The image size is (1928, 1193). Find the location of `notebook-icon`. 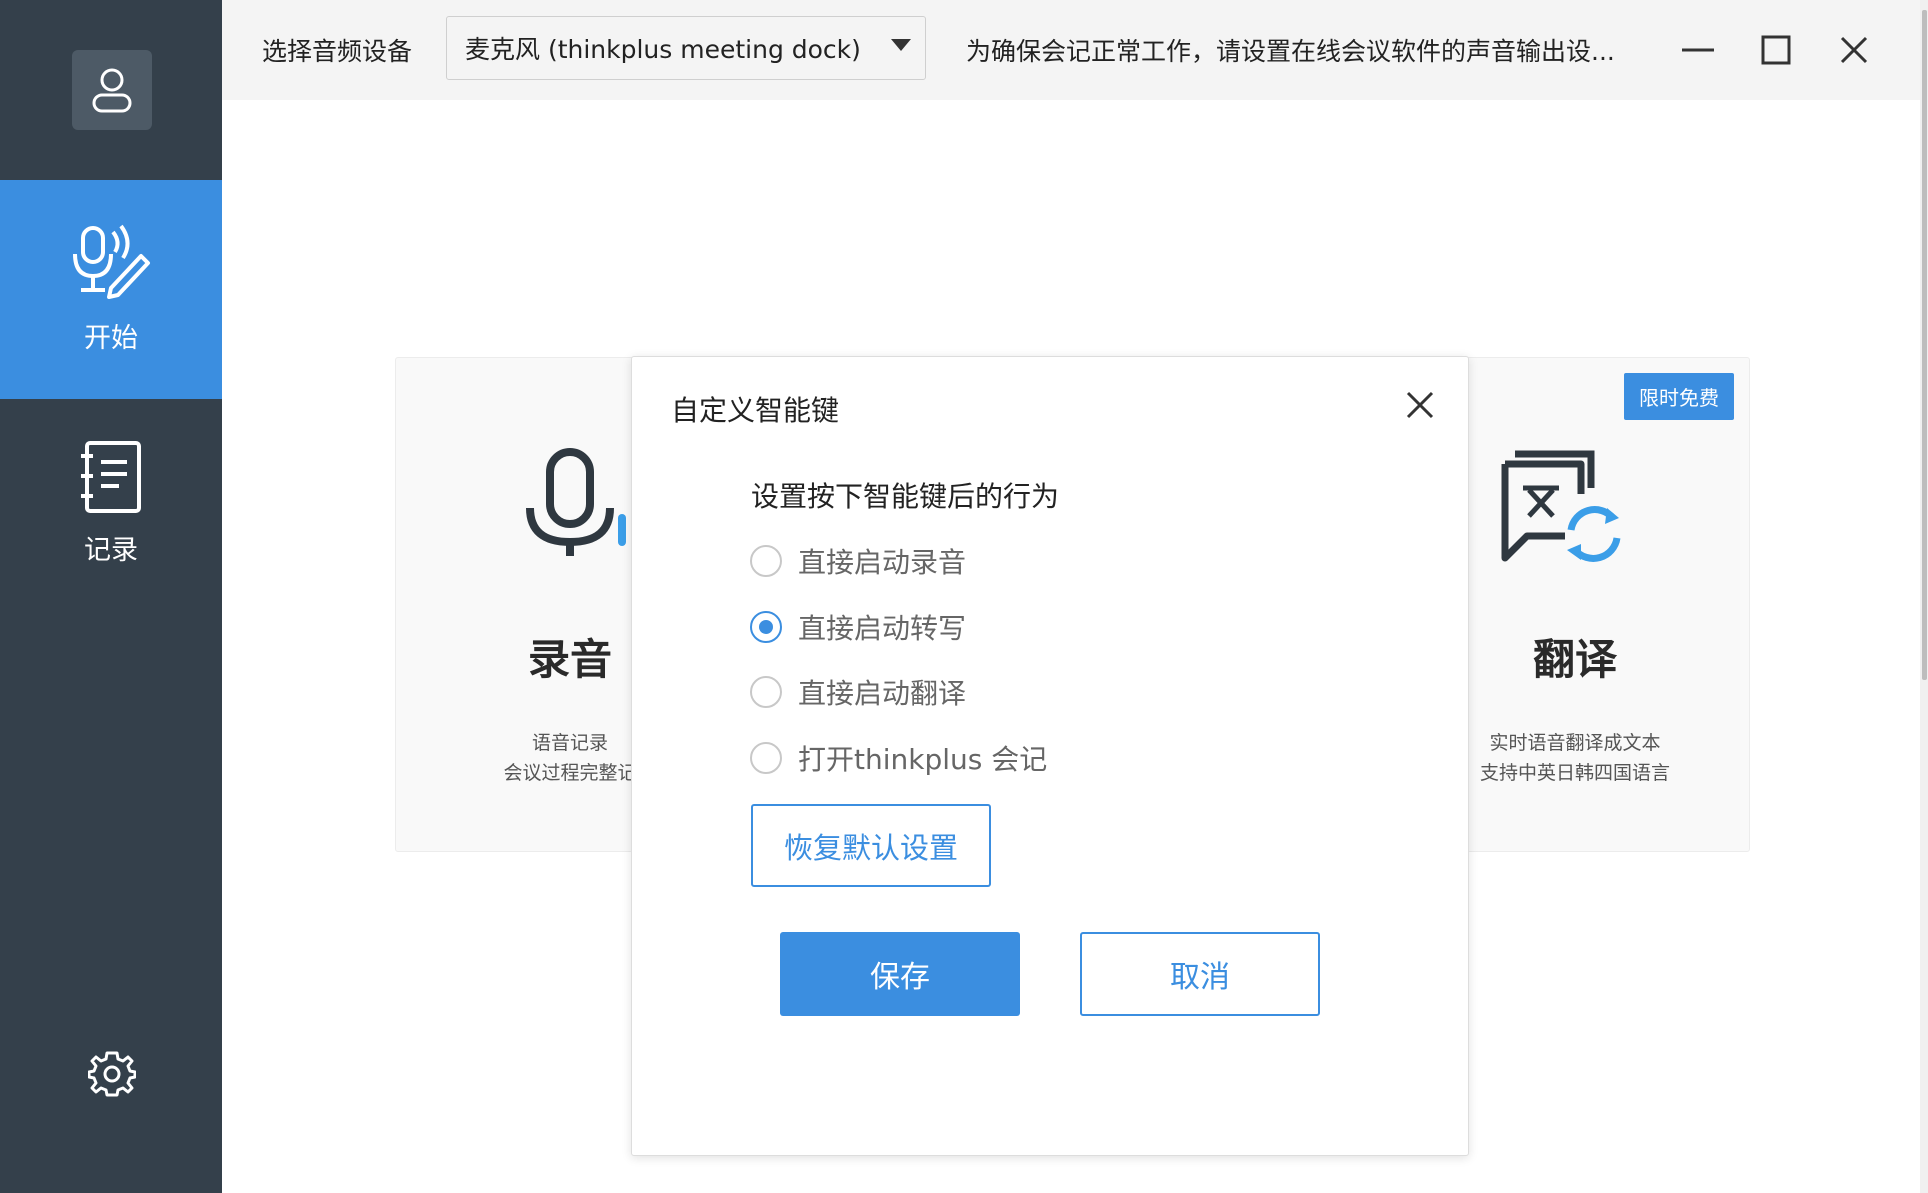

notebook-icon is located at coordinates (111, 477).